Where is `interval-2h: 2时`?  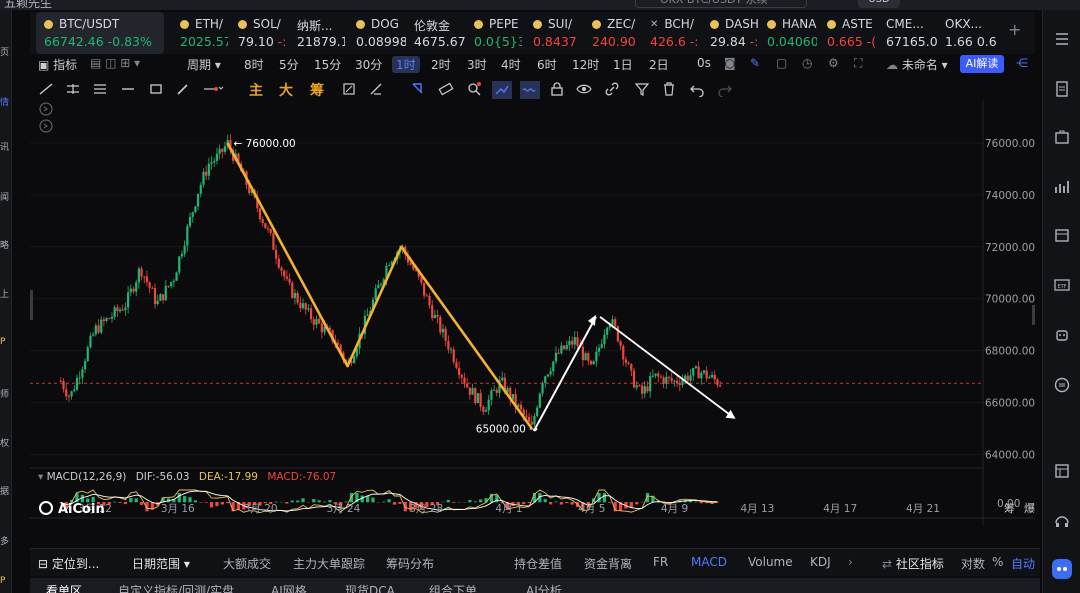 interval-2h: 2时 is located at coordinates (441, 64).